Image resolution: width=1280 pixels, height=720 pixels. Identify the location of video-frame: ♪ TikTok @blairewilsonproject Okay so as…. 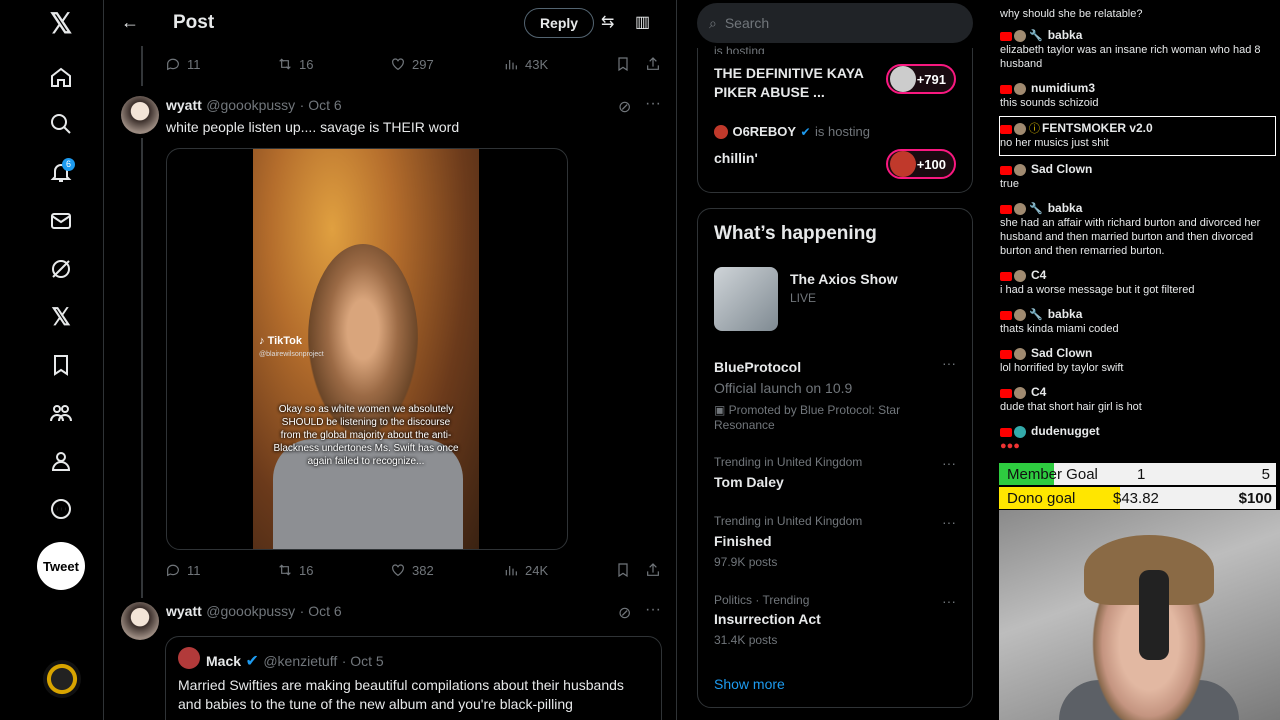
(366, 349).